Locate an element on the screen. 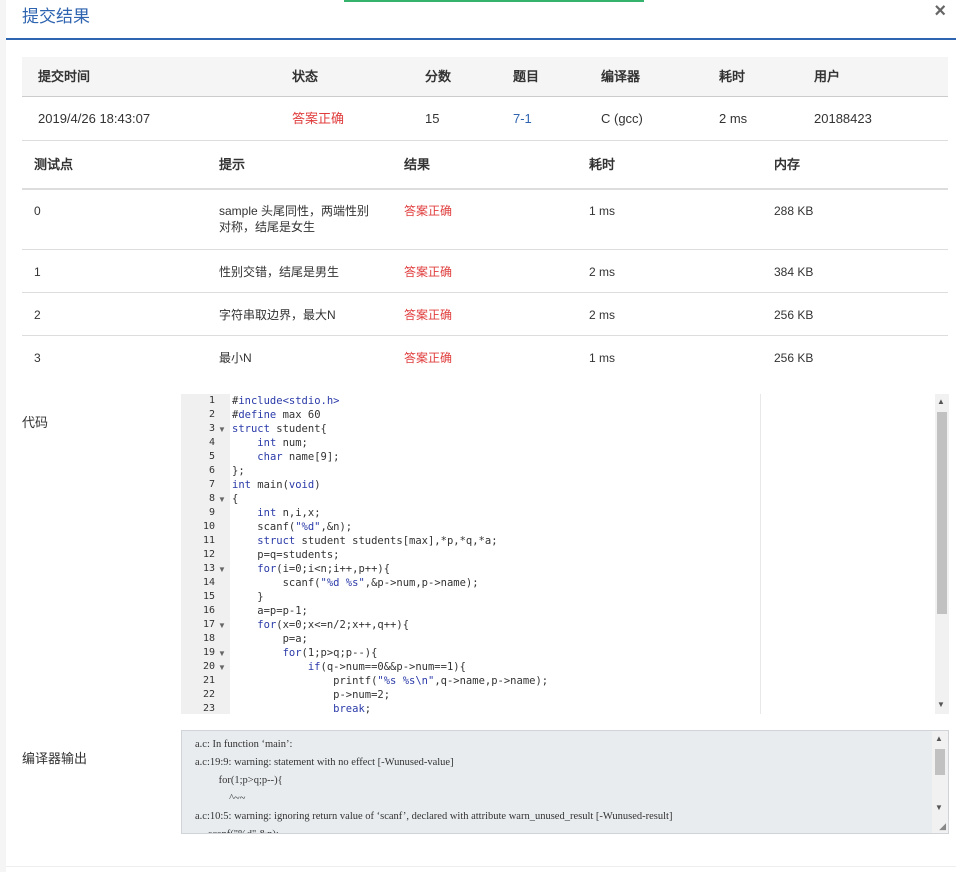  elapsed-time: 2 ms is located at coordinates (733, 118).